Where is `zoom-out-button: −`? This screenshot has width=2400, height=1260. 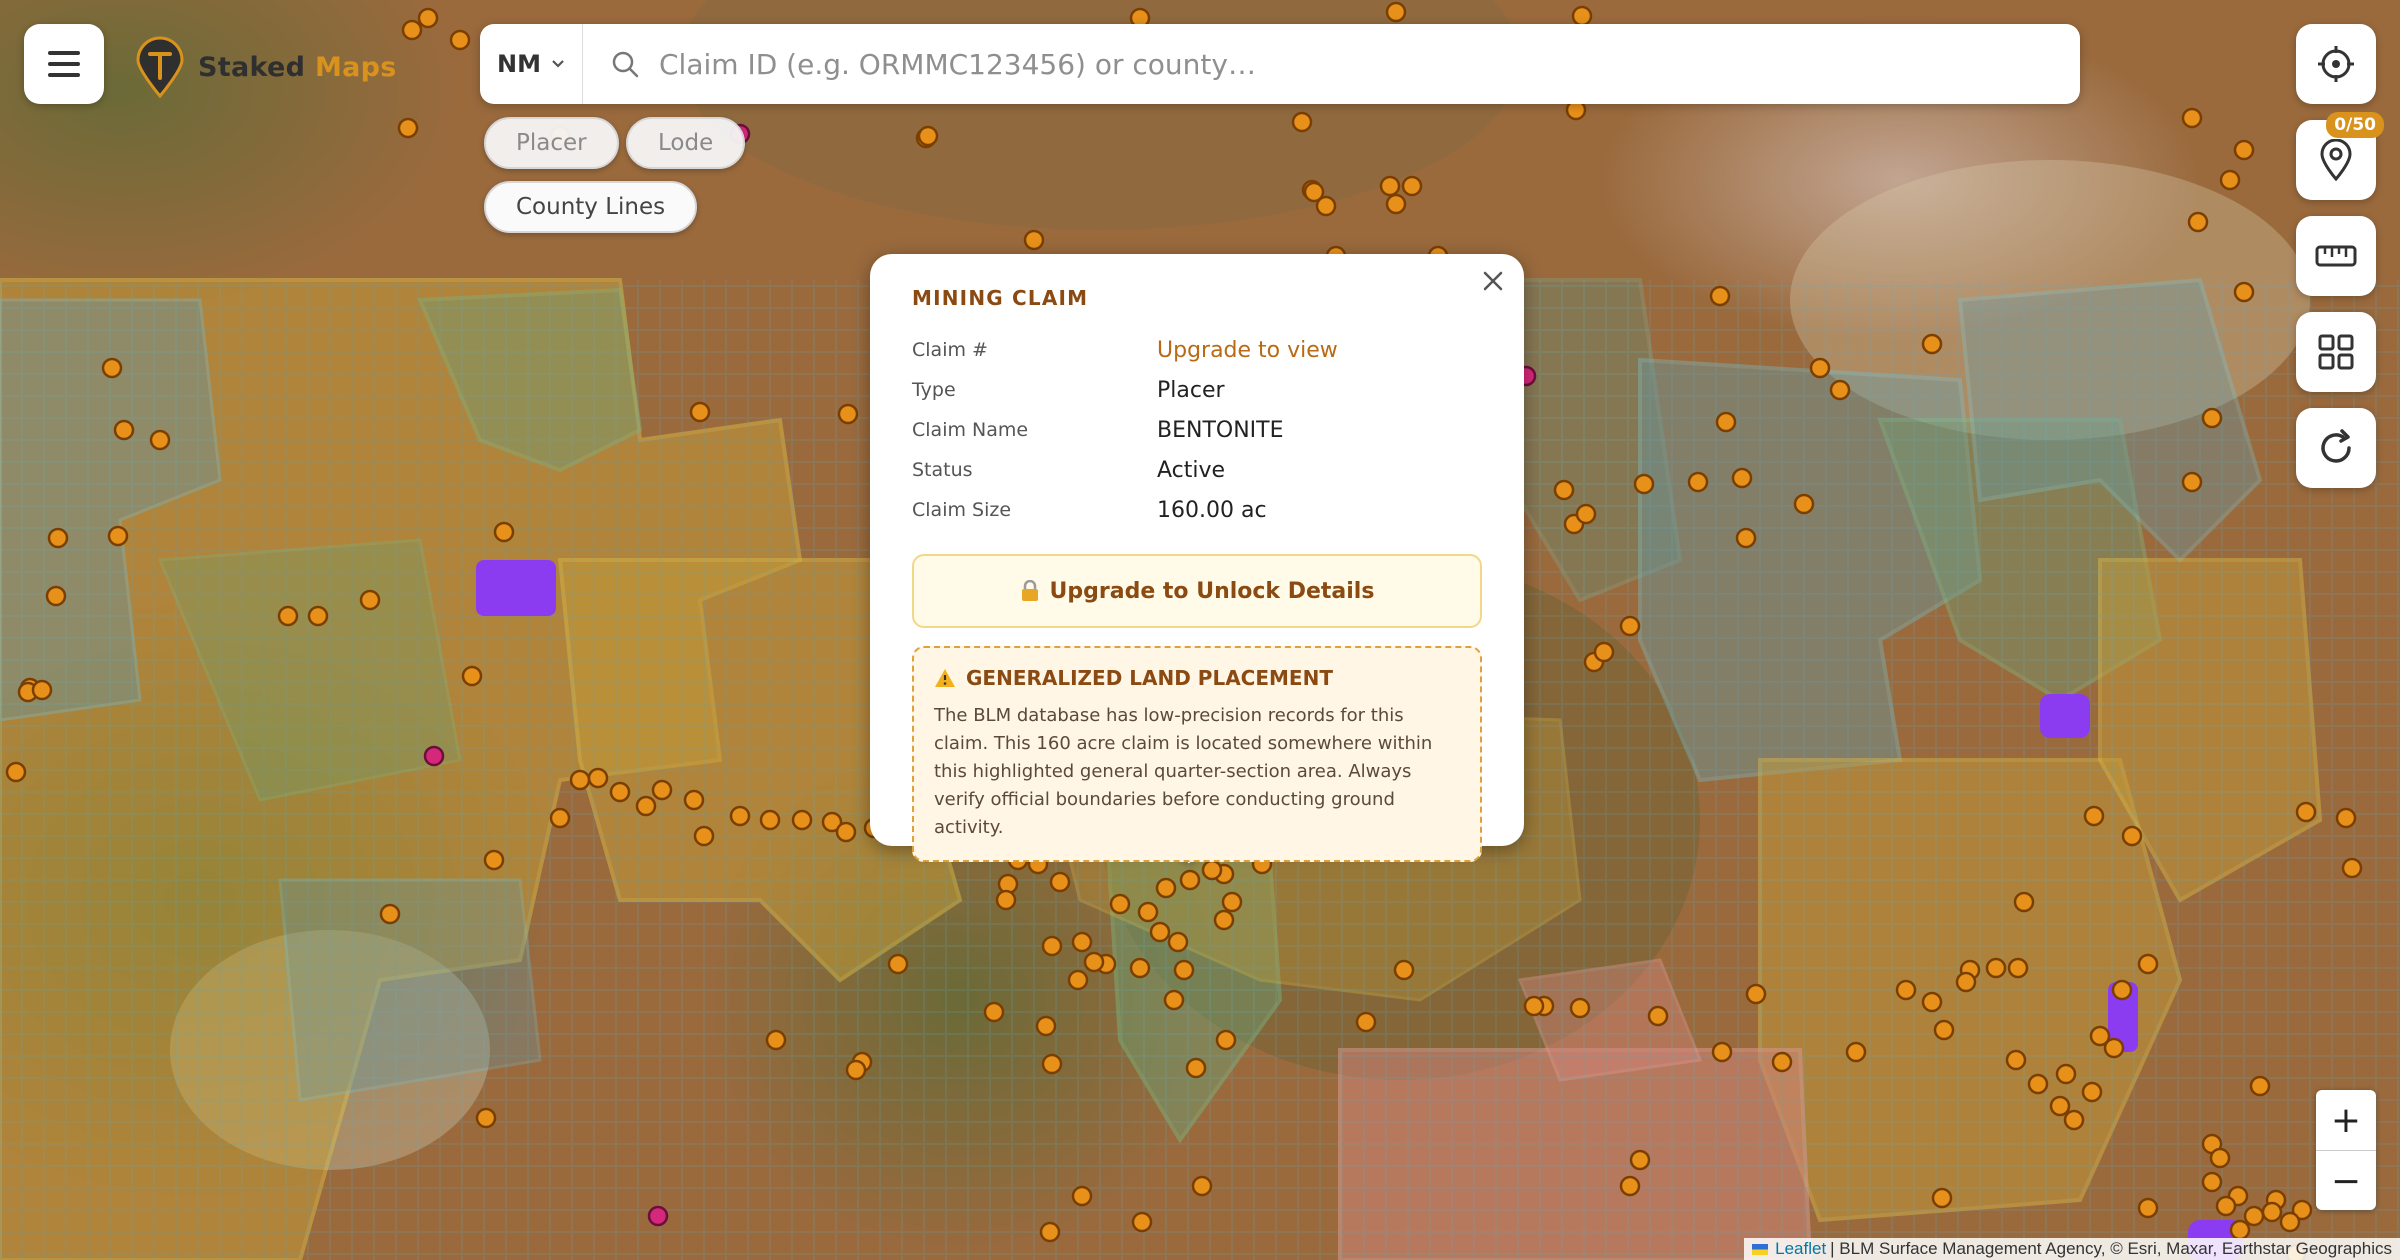 zoom-out-button: − is located at coordinates (2346, 1180).